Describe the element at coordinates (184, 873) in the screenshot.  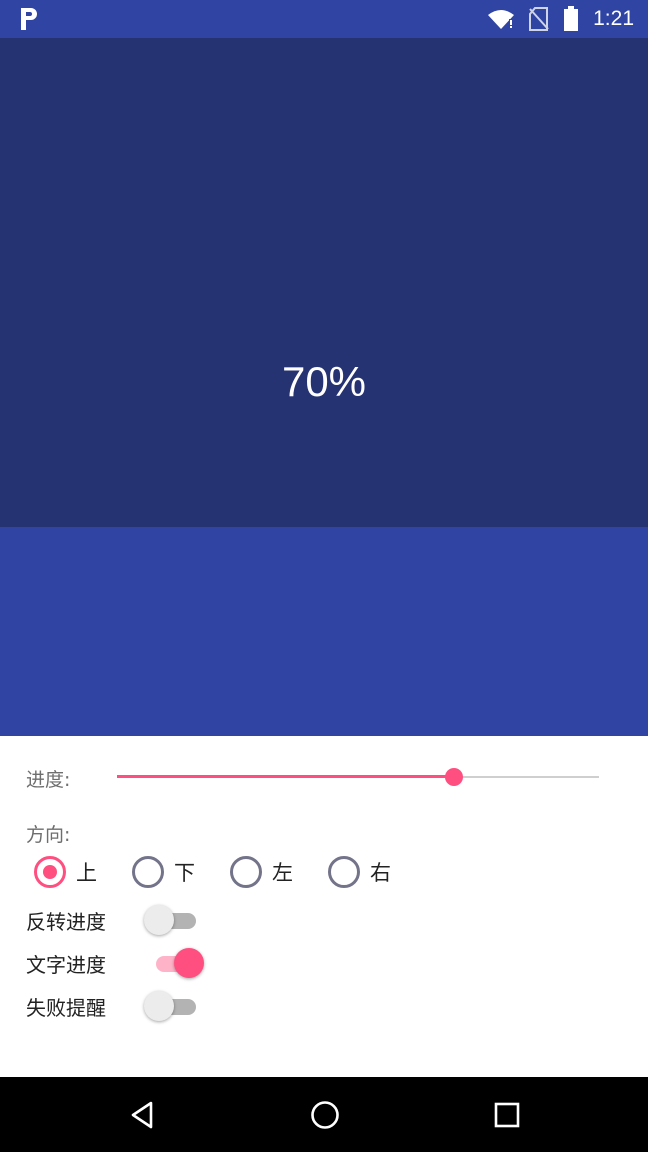
I see `radio-label: 下` at that location.